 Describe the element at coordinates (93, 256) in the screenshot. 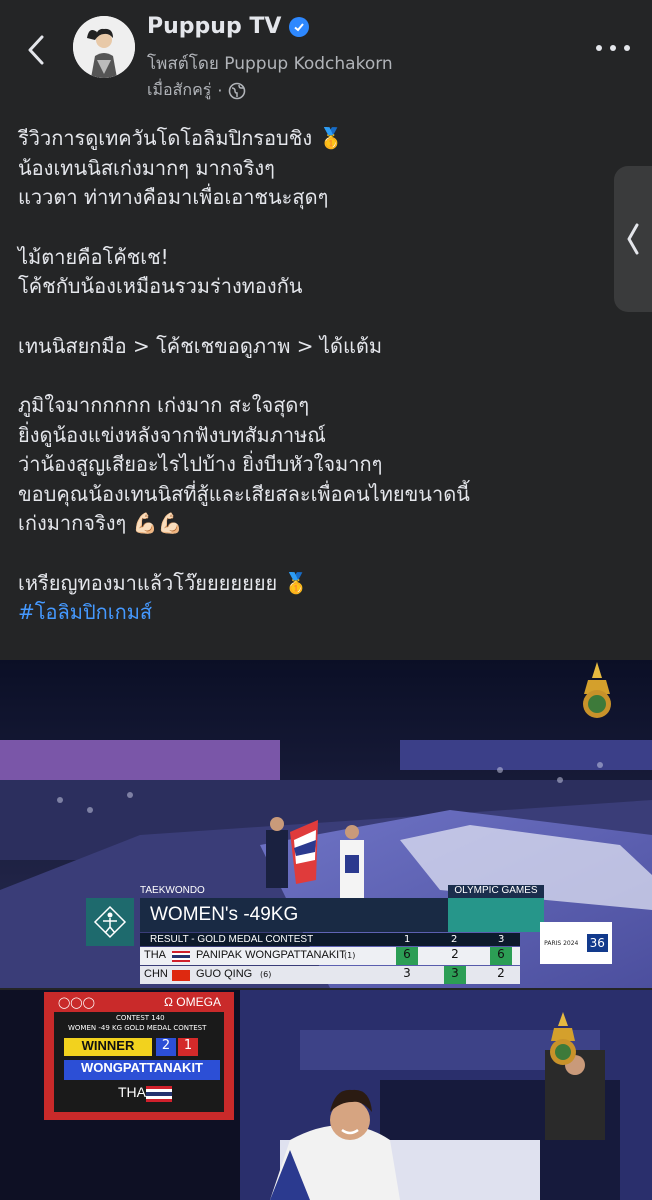

I see `post-line: ไม้ตายคือโค้ชเช!` at that location.